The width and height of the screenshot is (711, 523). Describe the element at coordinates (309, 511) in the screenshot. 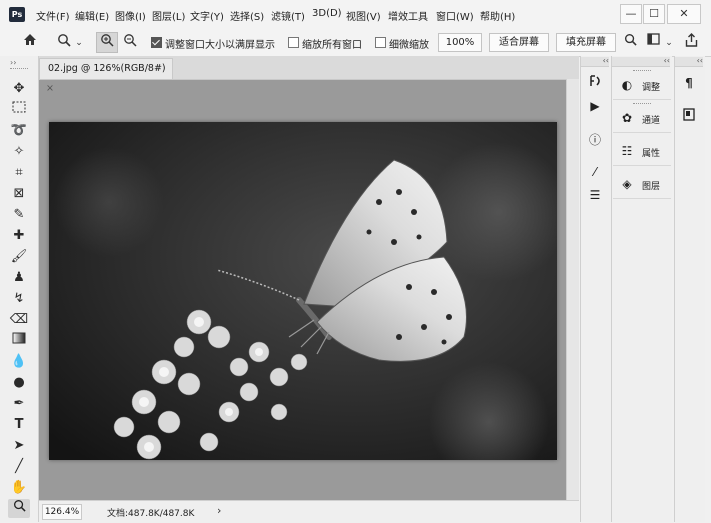

I see `status-bar: 126.4% 文档:487.8K/487.8K ›` at that location.